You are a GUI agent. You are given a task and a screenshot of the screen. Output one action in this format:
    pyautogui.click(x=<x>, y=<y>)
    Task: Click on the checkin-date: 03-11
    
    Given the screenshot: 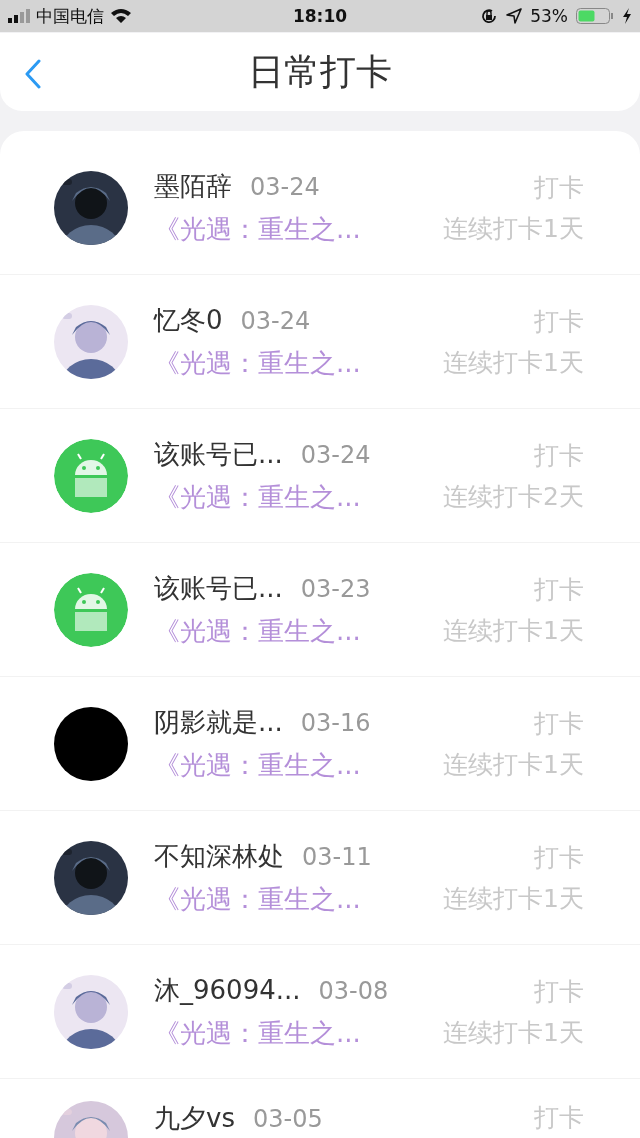 What is the action you would take?
    pyautogui.click(x=337, y=856)
    